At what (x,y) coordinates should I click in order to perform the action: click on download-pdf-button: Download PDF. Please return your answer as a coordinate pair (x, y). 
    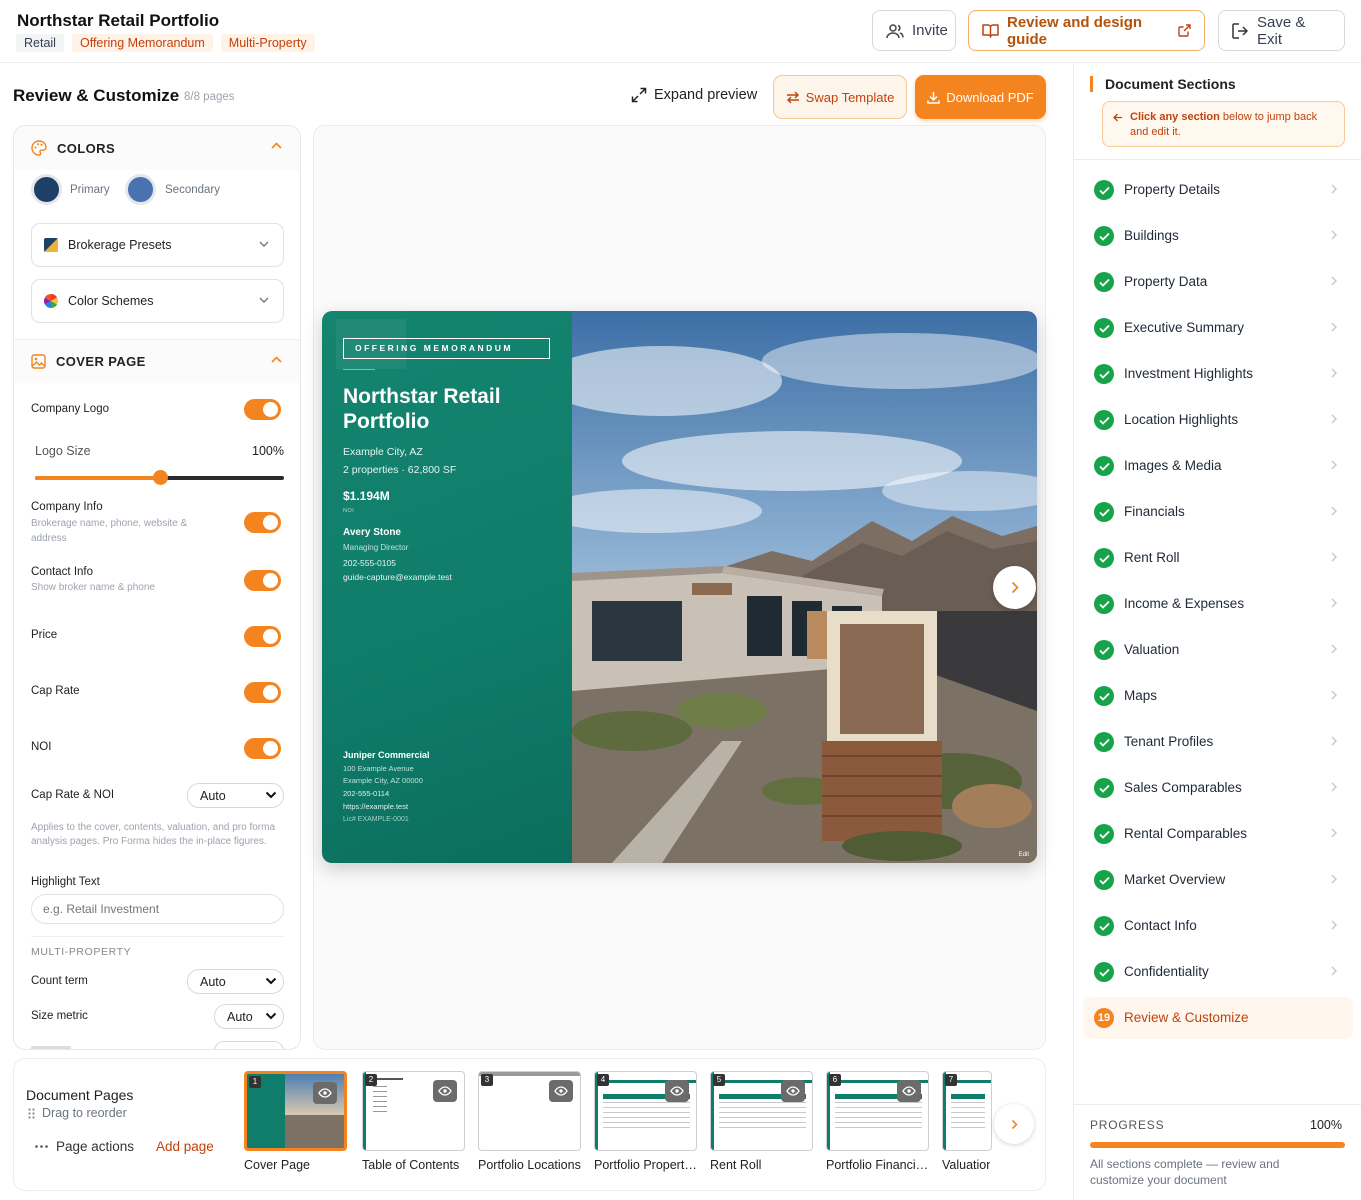
    Looking at the image, I should click on (980, 97).